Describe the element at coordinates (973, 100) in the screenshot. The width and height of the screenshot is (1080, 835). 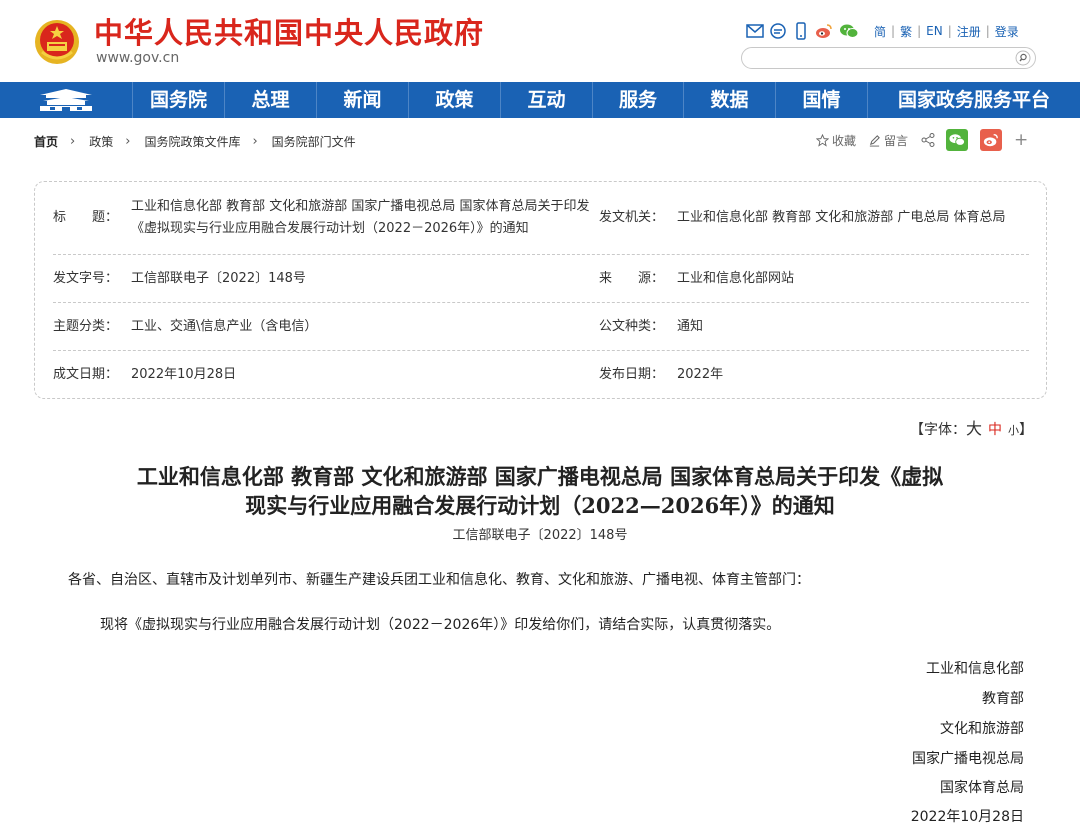
I see `nav-item-gov-service-platform: 国家政务服务平台` at that location.